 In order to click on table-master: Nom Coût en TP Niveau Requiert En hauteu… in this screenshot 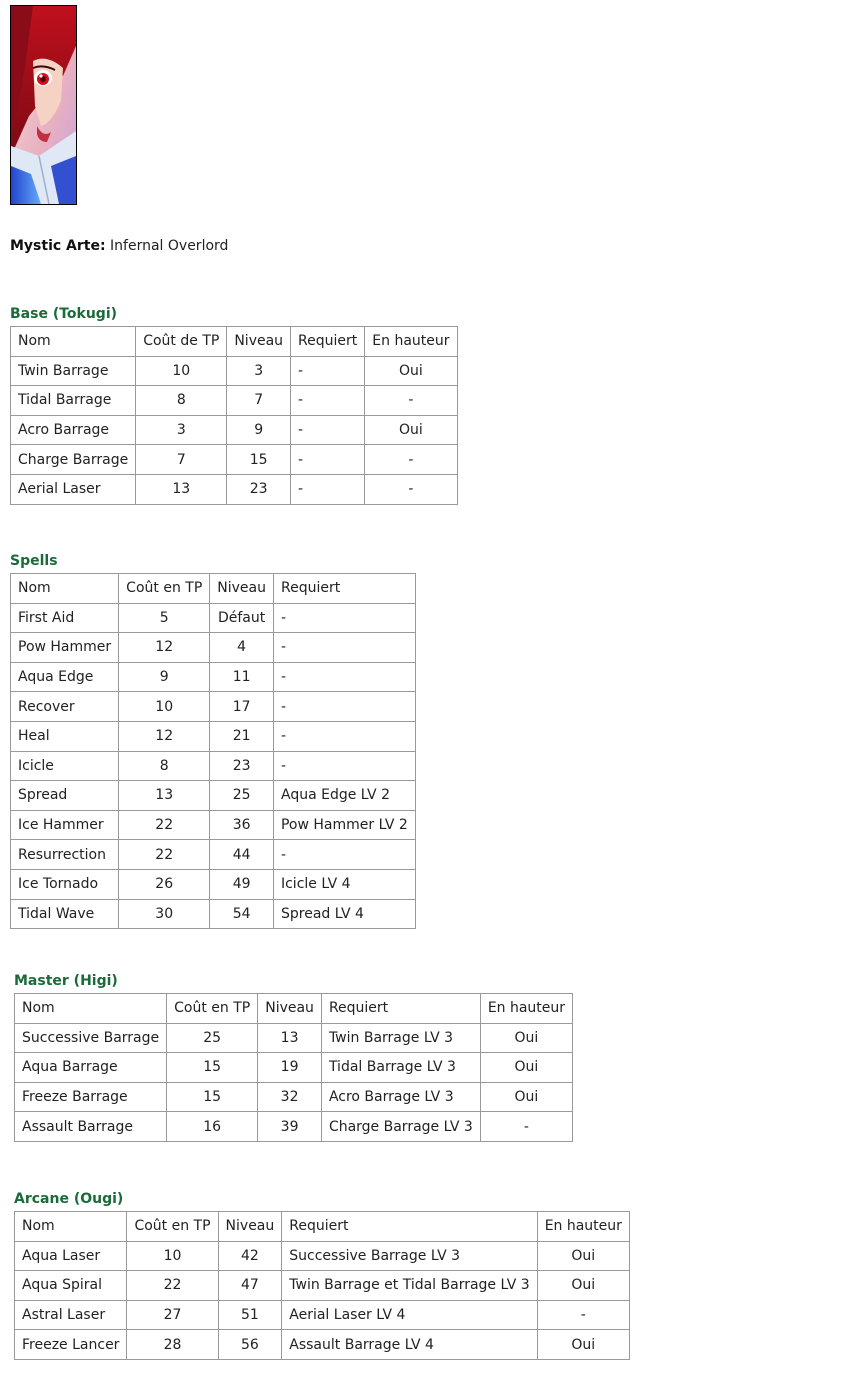, I will do `click(293, 1067)`.